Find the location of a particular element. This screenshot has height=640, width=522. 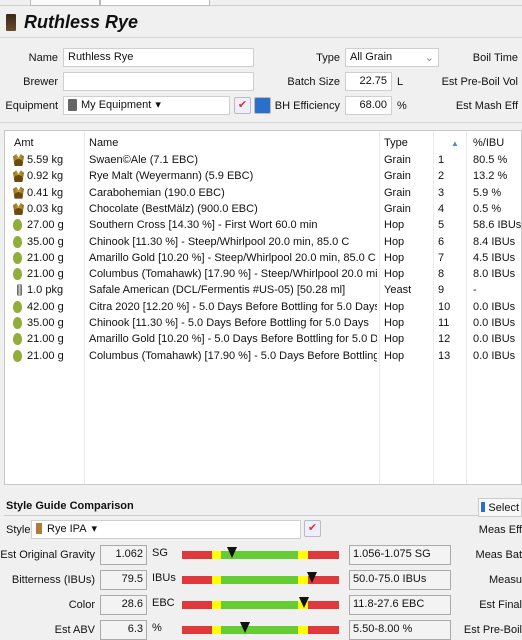

edit-style-icon: ✔ is located at coordinates (312, 528).